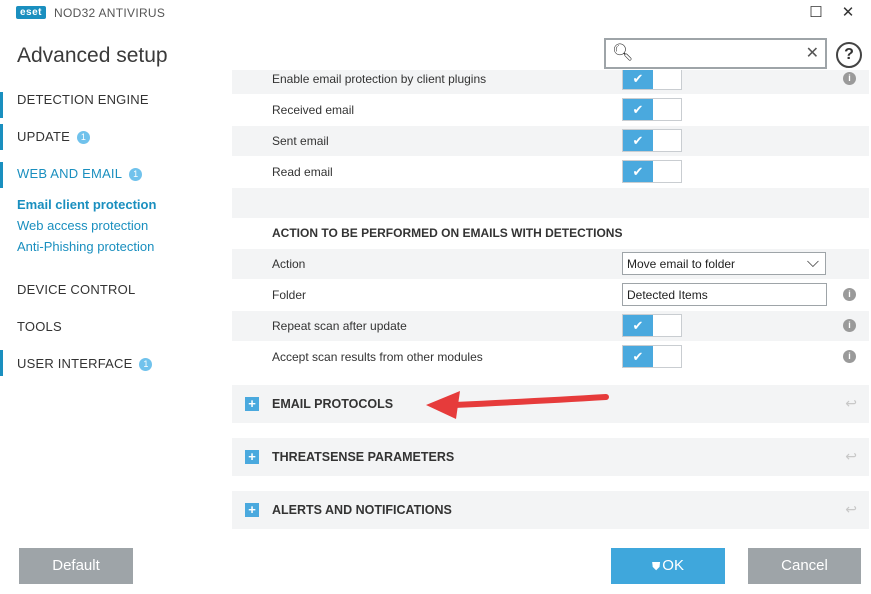 The image size is (871, 594). I want to click on sidebar-item-label: TOOLS, so click(39, 326).